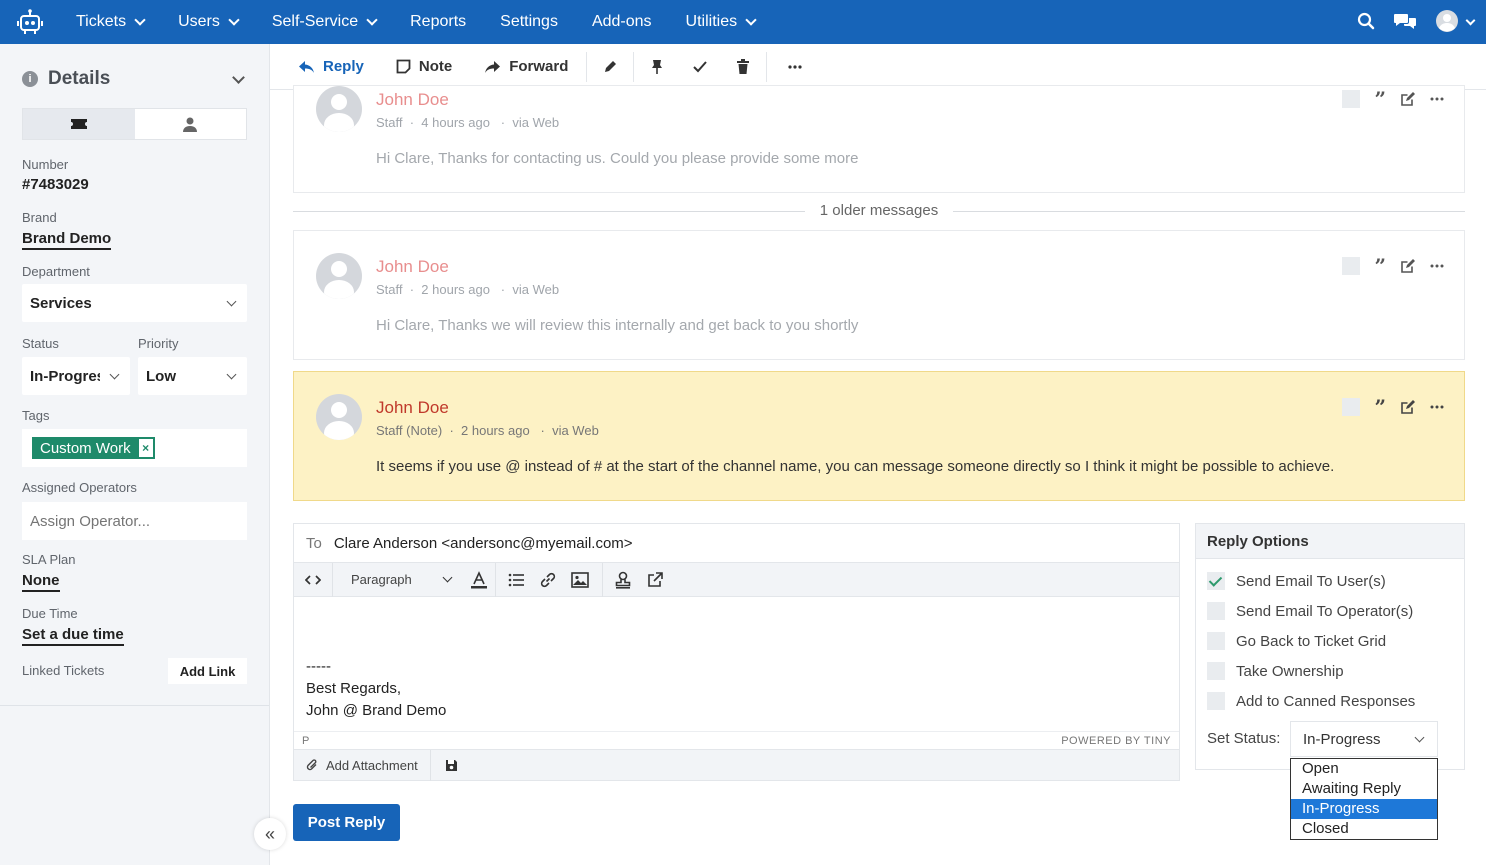 This screenshot has height=865, width=1486. I want to click on due-time-link: Set a due time, so click(73, 636).